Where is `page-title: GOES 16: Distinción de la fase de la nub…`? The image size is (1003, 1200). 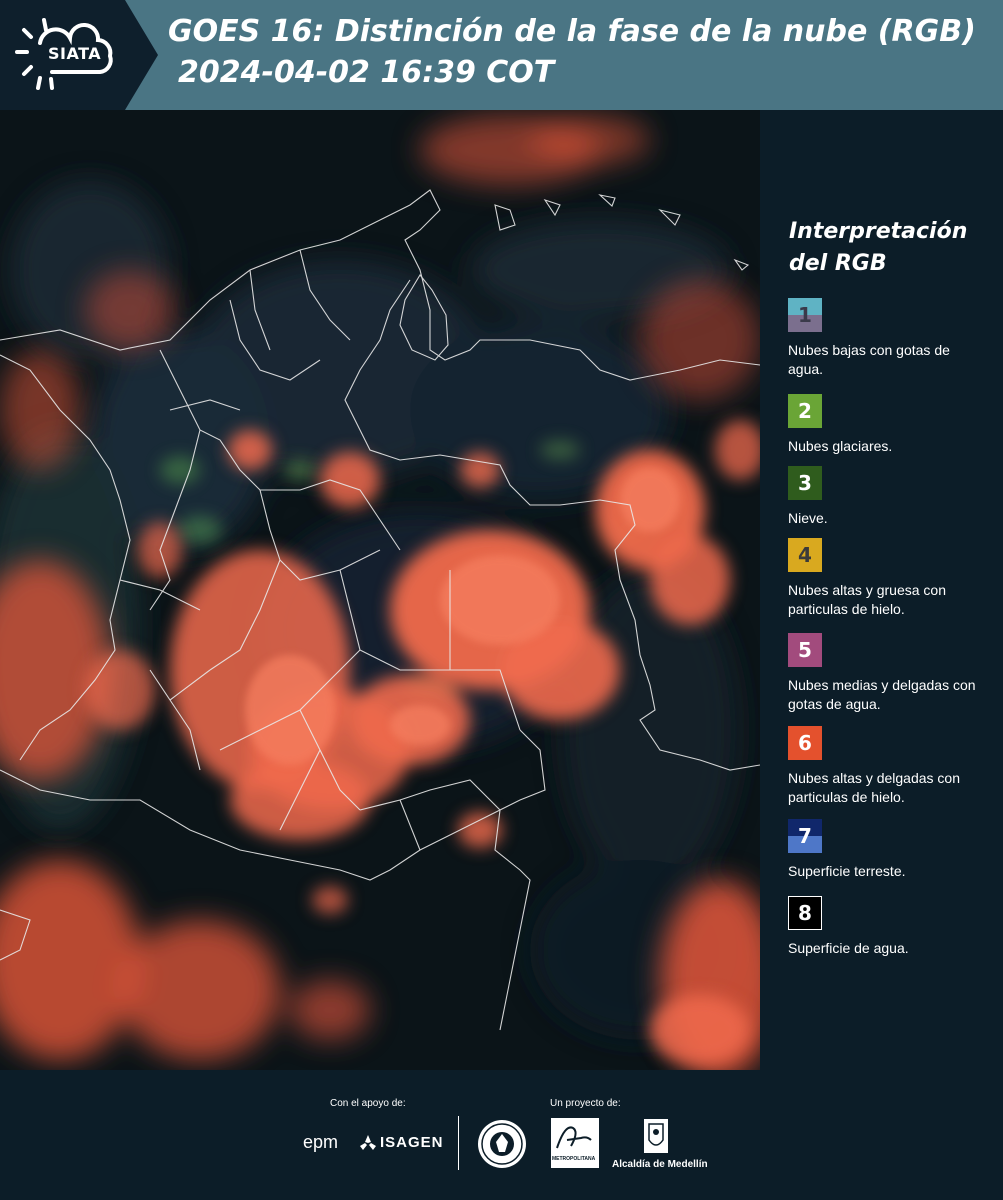
page-title: GOES 16: Distinción de la fase de la nub… is located at coordinates (572, 31).